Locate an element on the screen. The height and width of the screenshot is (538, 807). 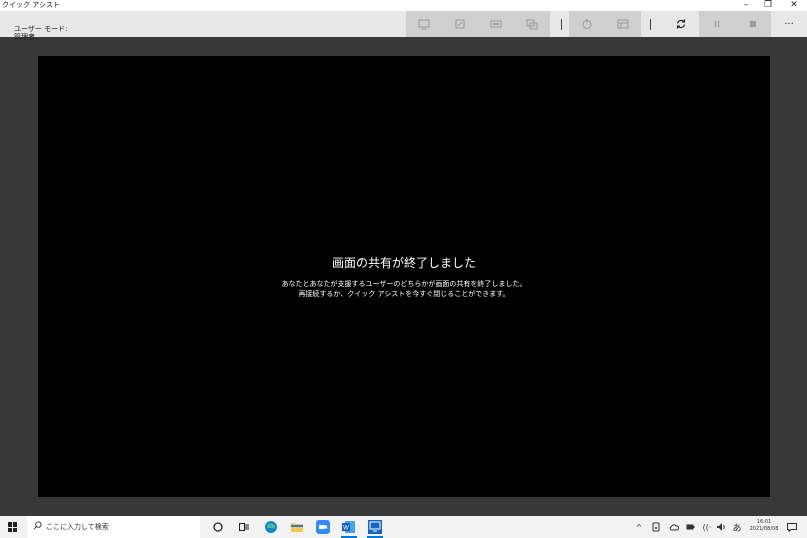
restart-button is located at coordinates (587, 24).